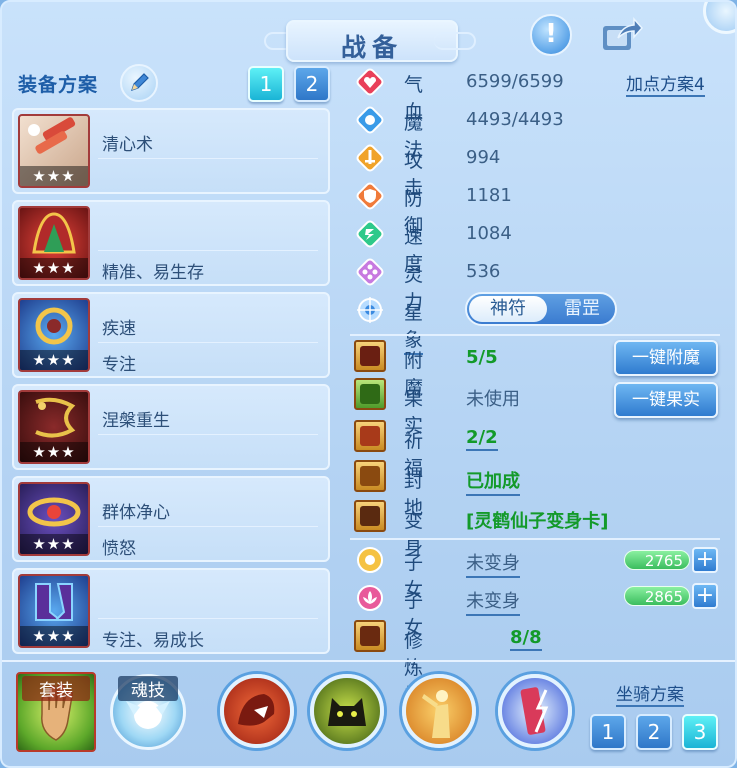  Describe the element at coordinates (171, 427) in the screenshot. I see `equip-slot-armor: ★★★ 涅槃重生` at that location.